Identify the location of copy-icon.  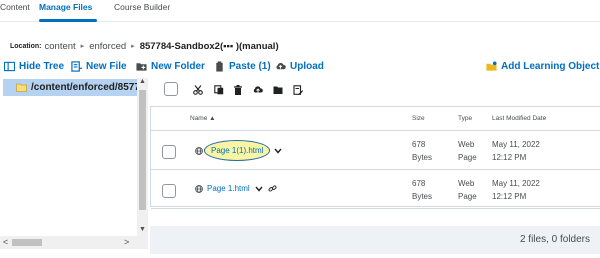
(219, 90).